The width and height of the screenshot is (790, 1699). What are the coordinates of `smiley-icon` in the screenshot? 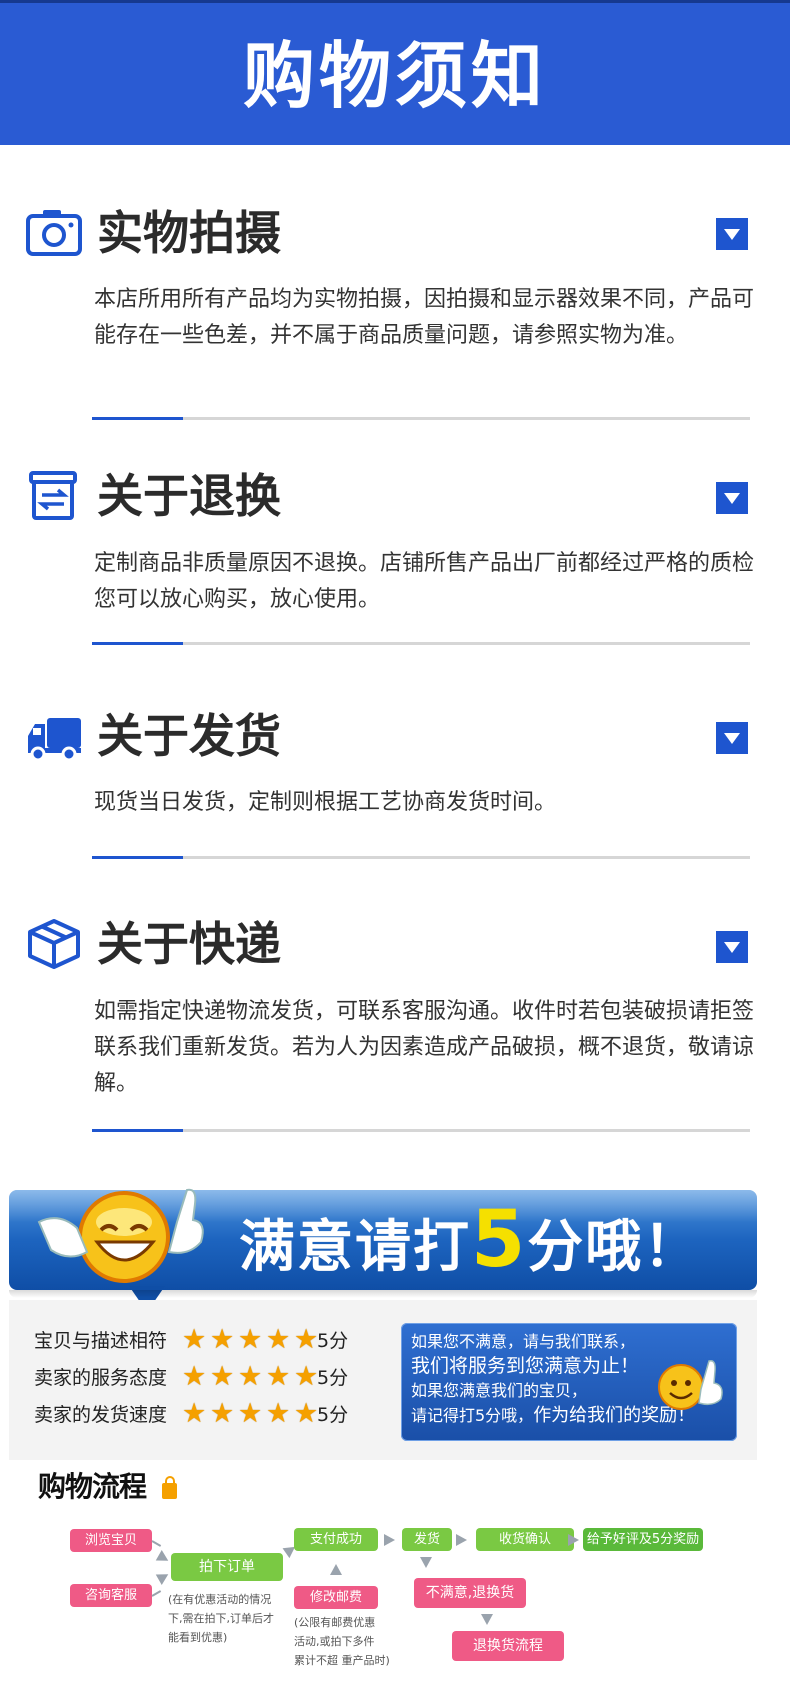 It's located at (690, 1384).